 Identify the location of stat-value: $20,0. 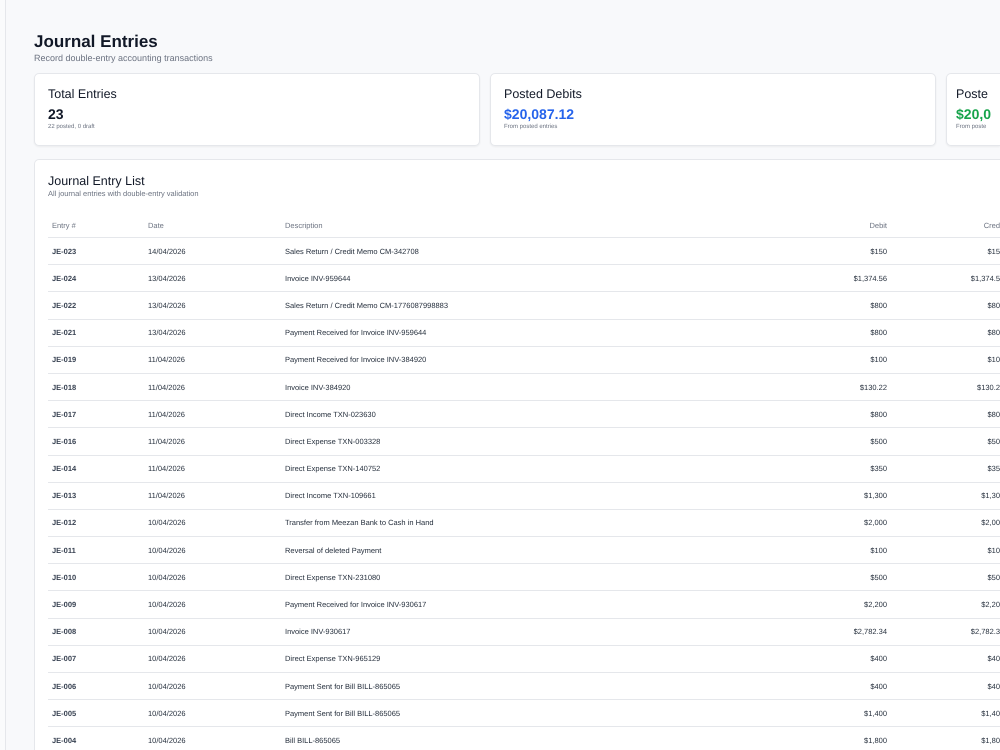
(974, 114).